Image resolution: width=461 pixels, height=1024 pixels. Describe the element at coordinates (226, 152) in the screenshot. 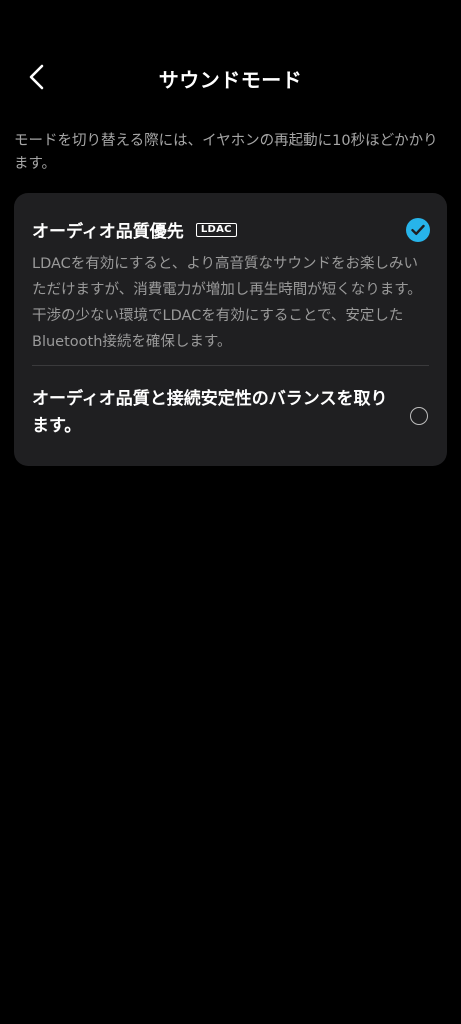

I see `restart-notice: モードを切り替える際には、イヤホンの再起動に10秒ほどかかります。` at that location.